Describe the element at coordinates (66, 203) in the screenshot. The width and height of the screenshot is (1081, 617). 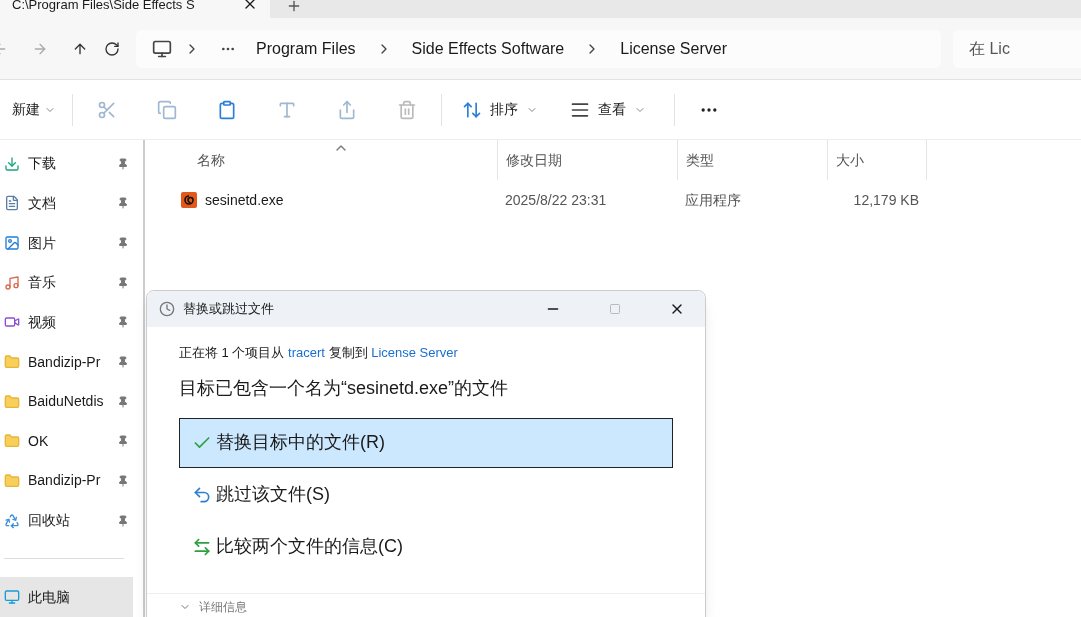
I see `sidebar-item: 文档` at that location.